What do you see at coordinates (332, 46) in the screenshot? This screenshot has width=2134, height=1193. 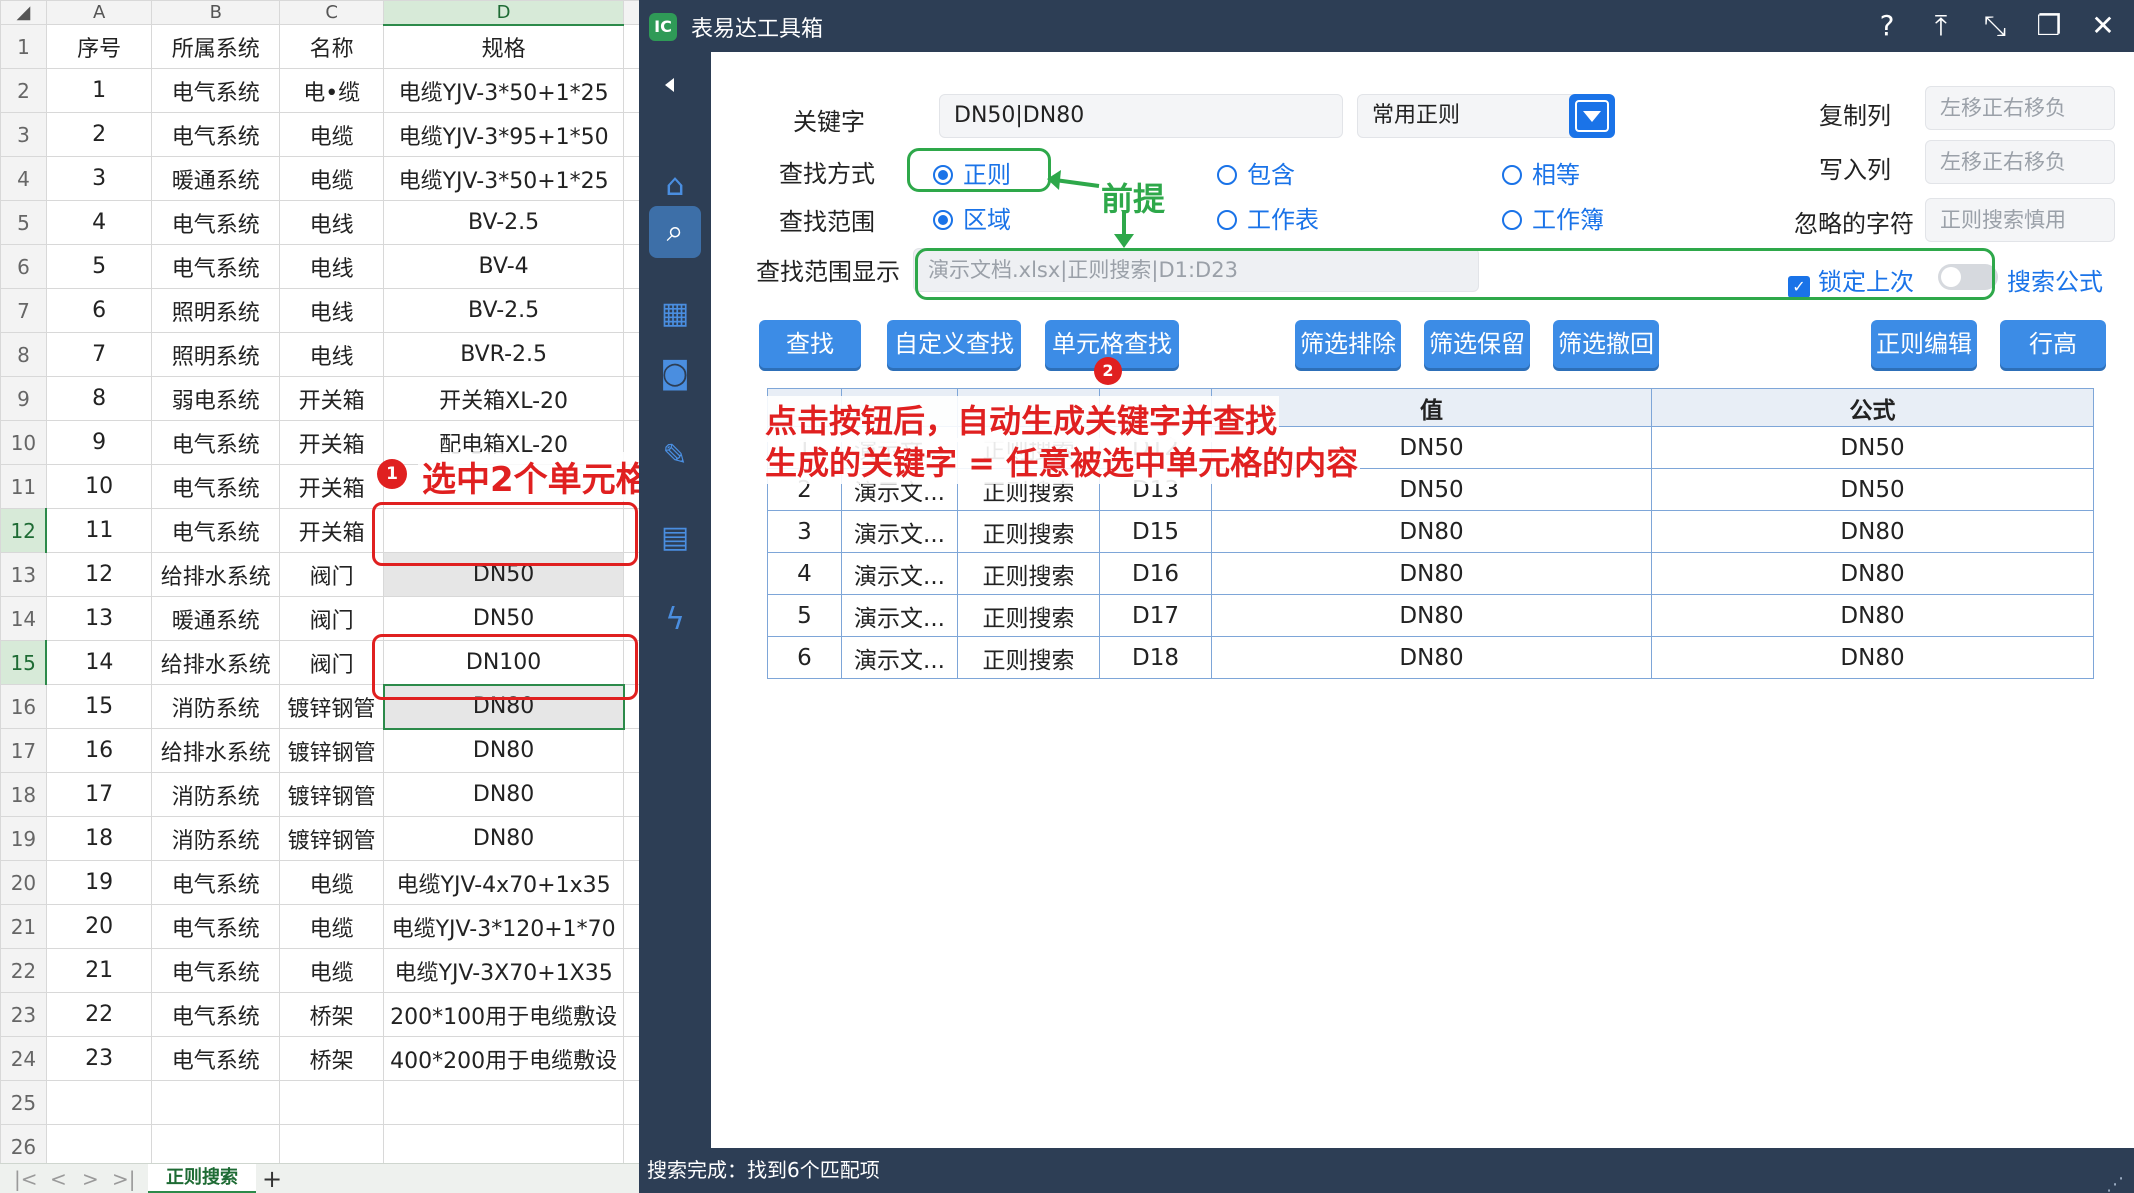 I see `sheet-cell: 名称` at bounding box center [332, 46].